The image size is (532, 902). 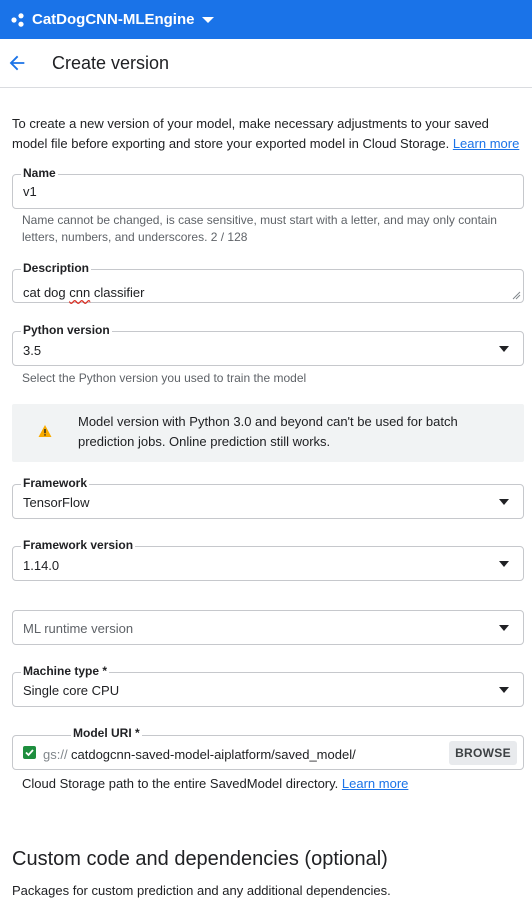 I want to click on name-label: Name, so click(x=39, y=173).